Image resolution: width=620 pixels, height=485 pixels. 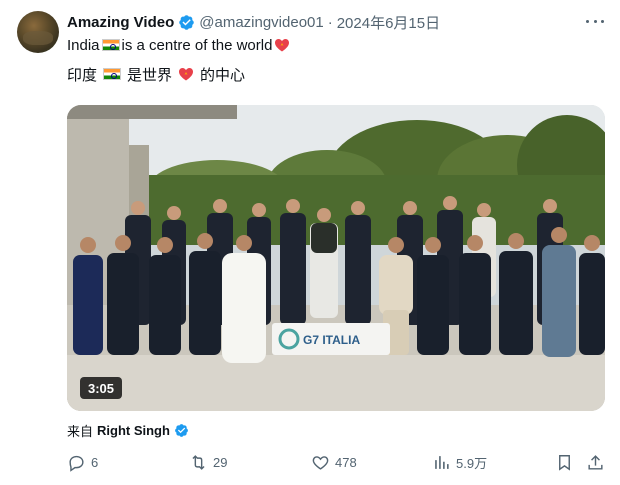 What do you see at coordinates (564, 462) in the screenshot?
I see `bookmark-icon` at bounding box center [564, 462].